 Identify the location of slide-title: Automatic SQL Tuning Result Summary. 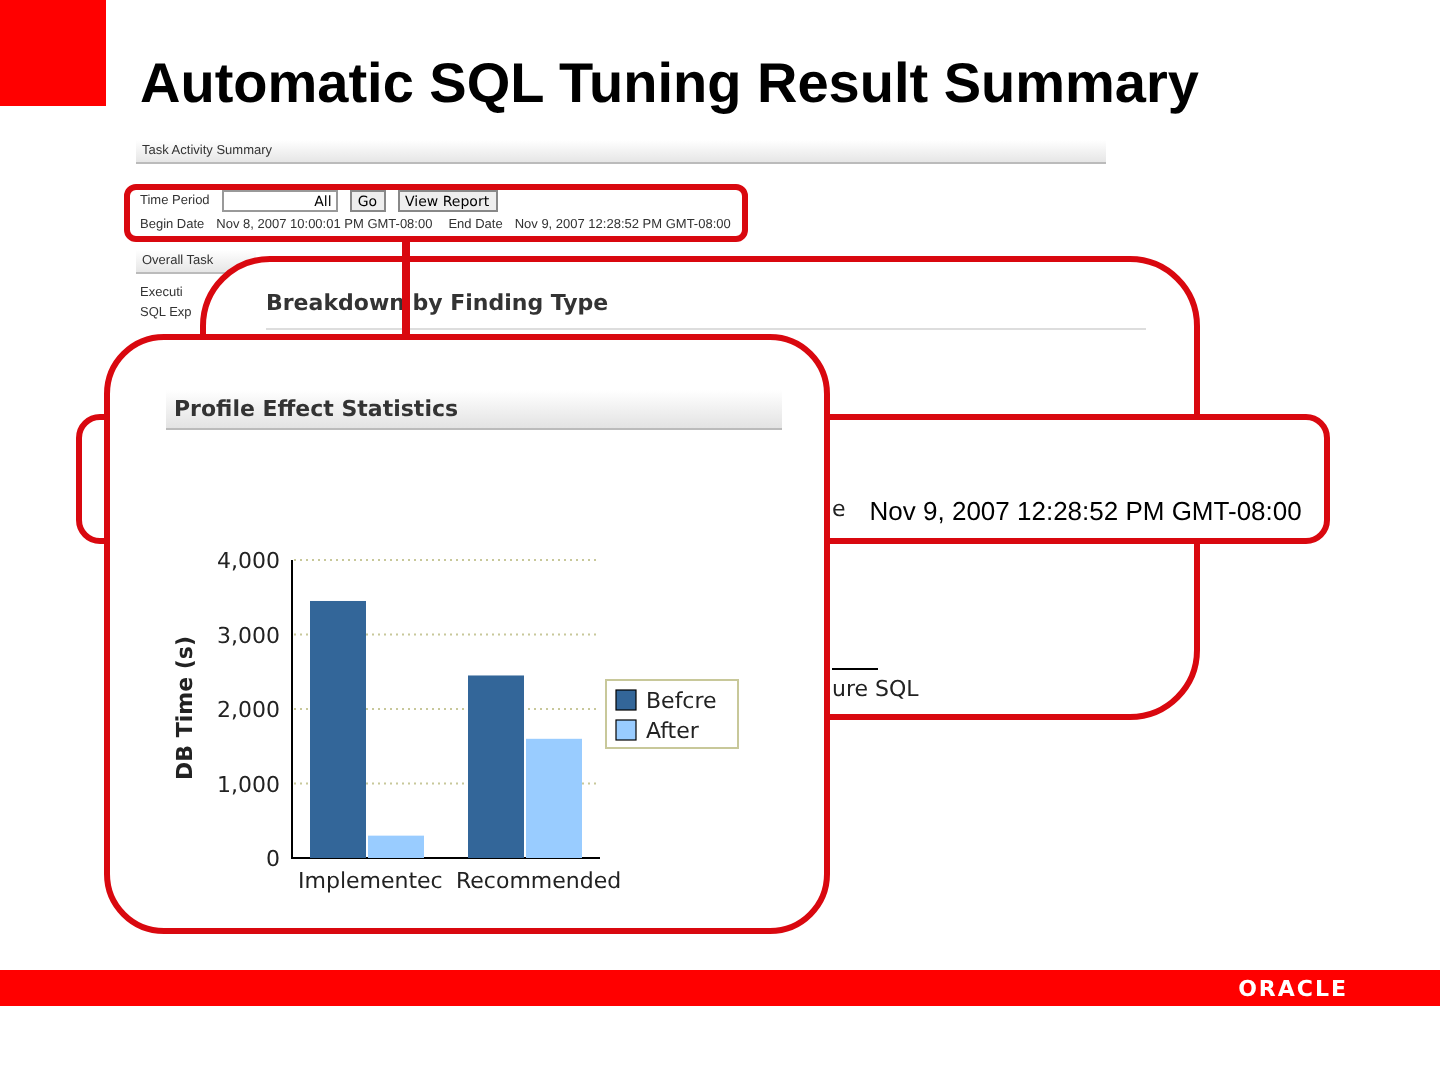
(669, 84).